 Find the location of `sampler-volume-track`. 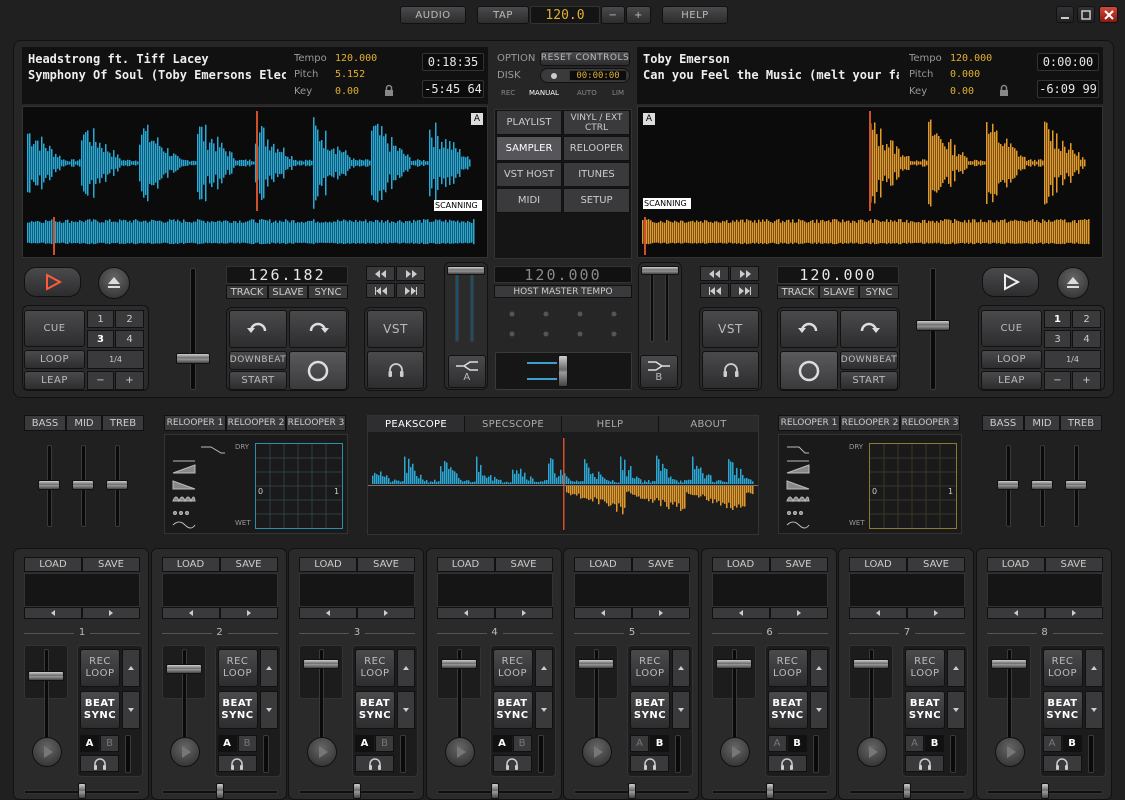

sampler-volume-track is located at coordinates (46, 697).